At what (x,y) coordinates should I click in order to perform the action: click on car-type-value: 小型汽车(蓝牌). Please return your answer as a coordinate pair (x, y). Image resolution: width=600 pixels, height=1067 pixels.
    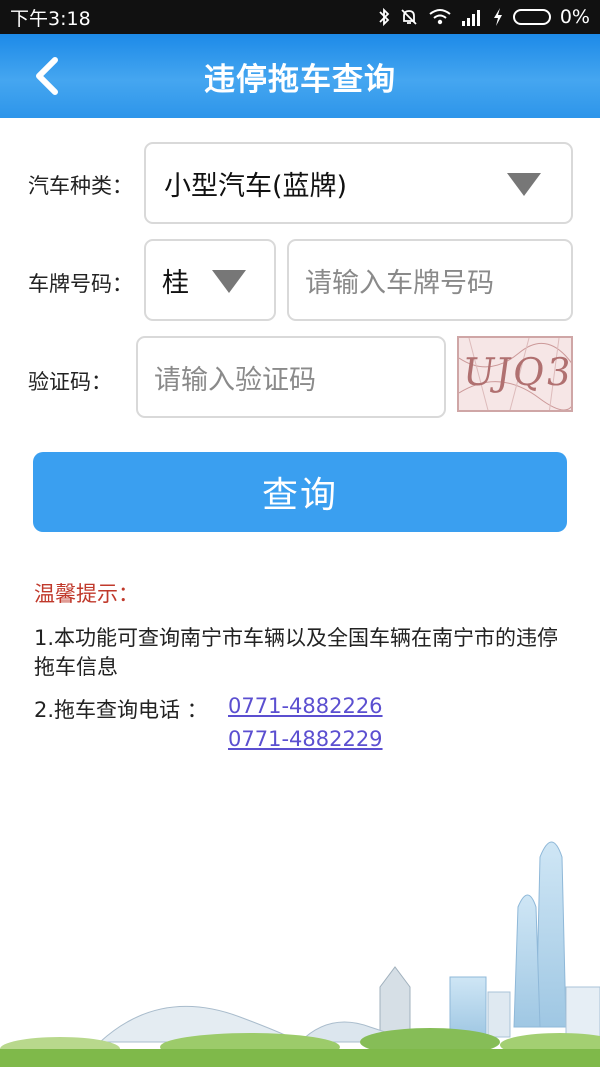
    Looking at the image, I should click on (256, 186).